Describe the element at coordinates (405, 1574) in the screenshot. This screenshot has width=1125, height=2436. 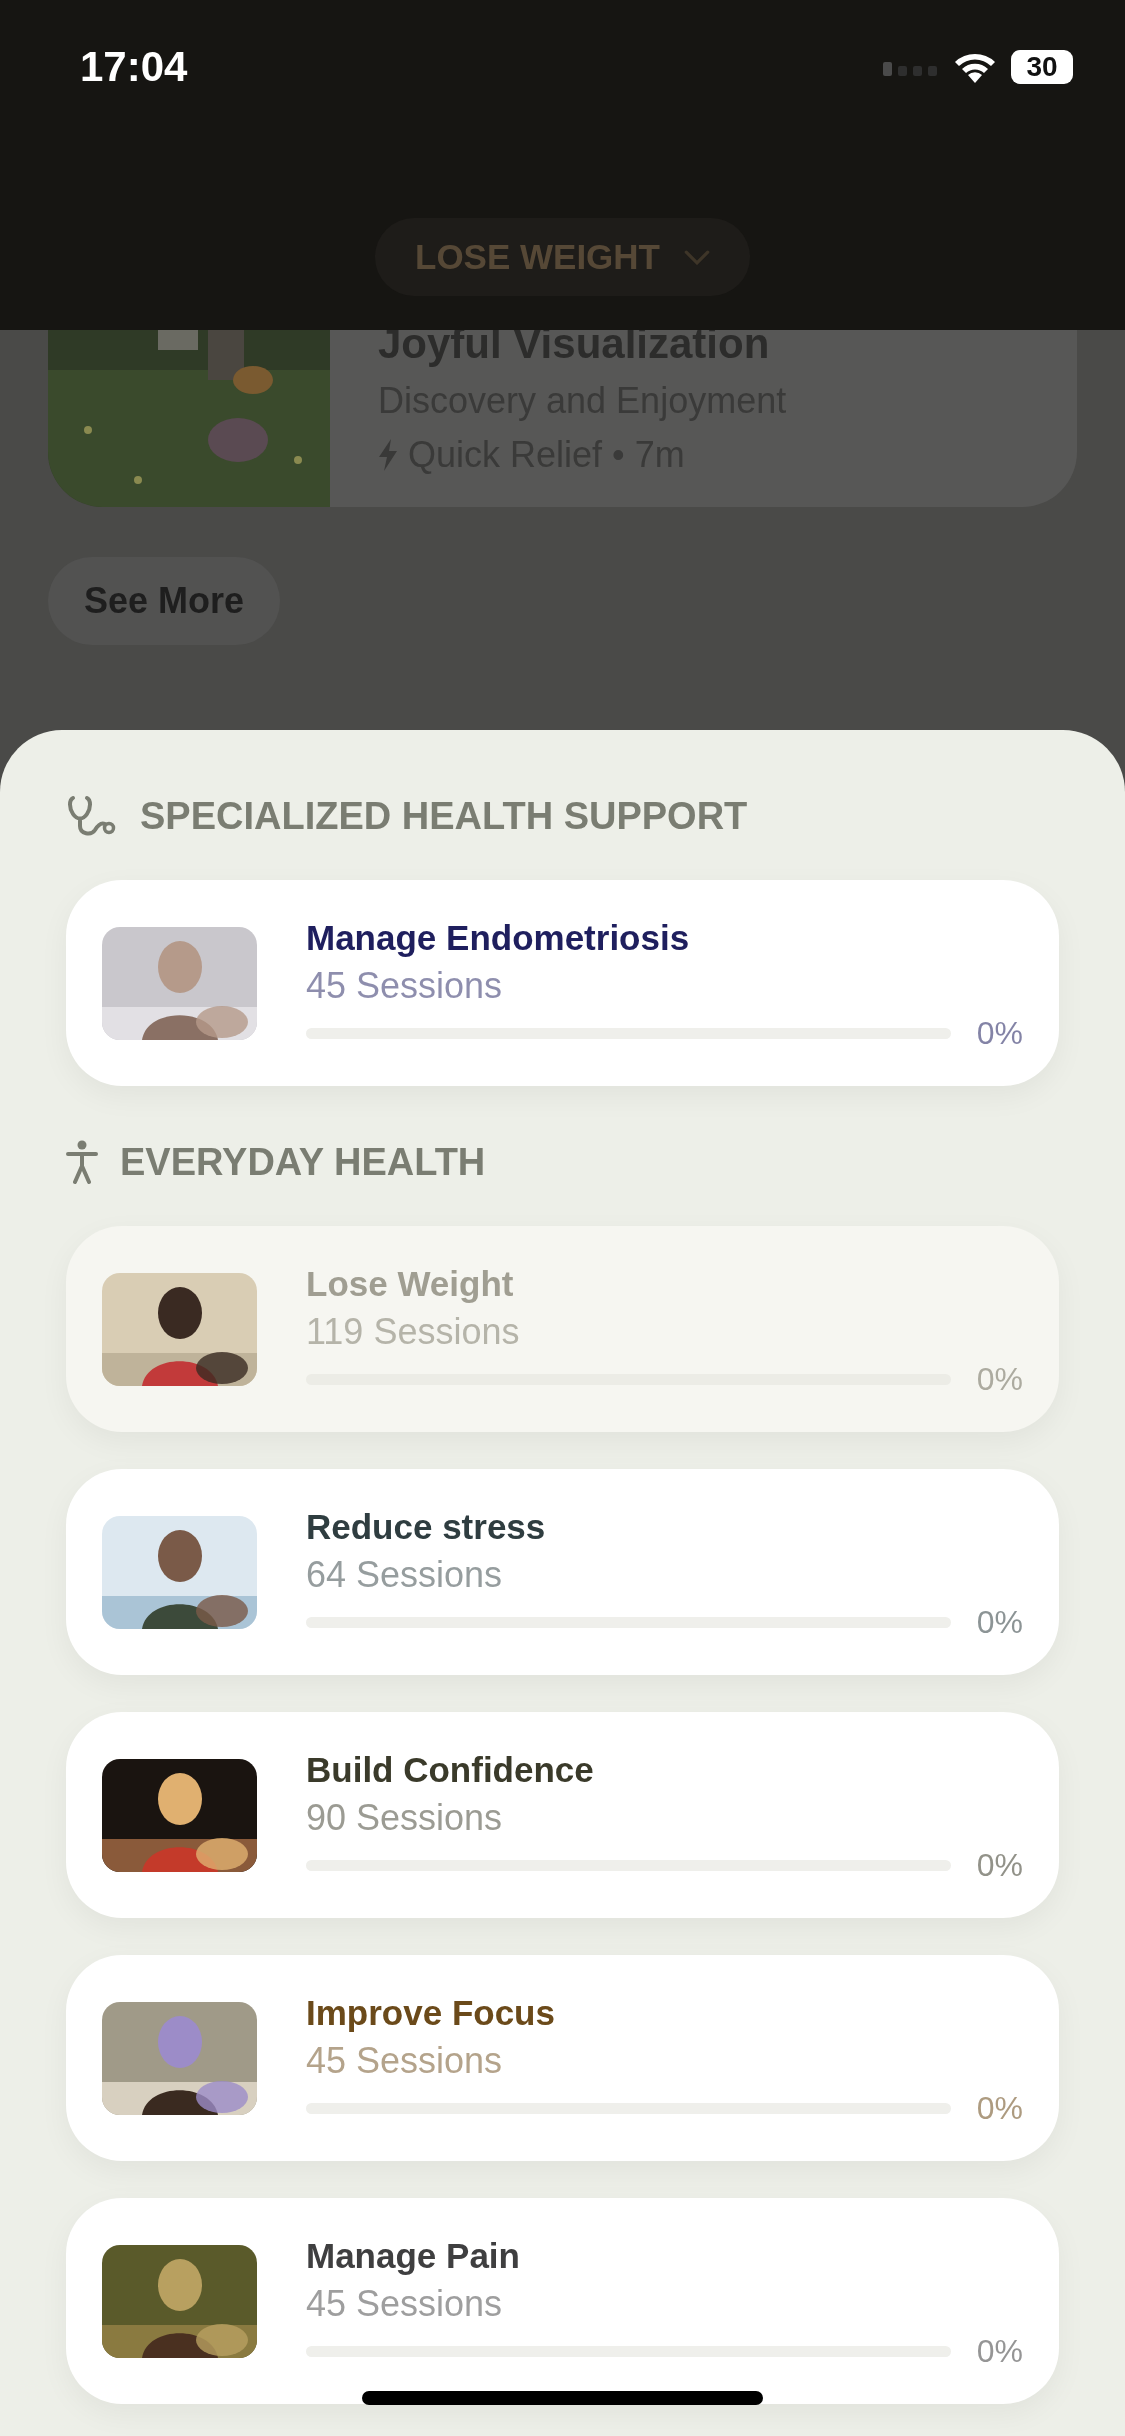
I see `session-count: 64 Sessions` at that location.